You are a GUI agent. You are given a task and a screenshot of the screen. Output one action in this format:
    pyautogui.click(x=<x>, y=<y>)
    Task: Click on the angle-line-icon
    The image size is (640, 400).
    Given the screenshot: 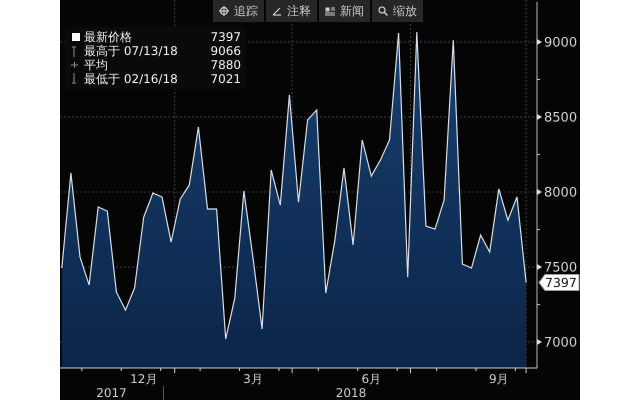 What is the action you would take?
    pyautogui.click(x=277, y=11)
    